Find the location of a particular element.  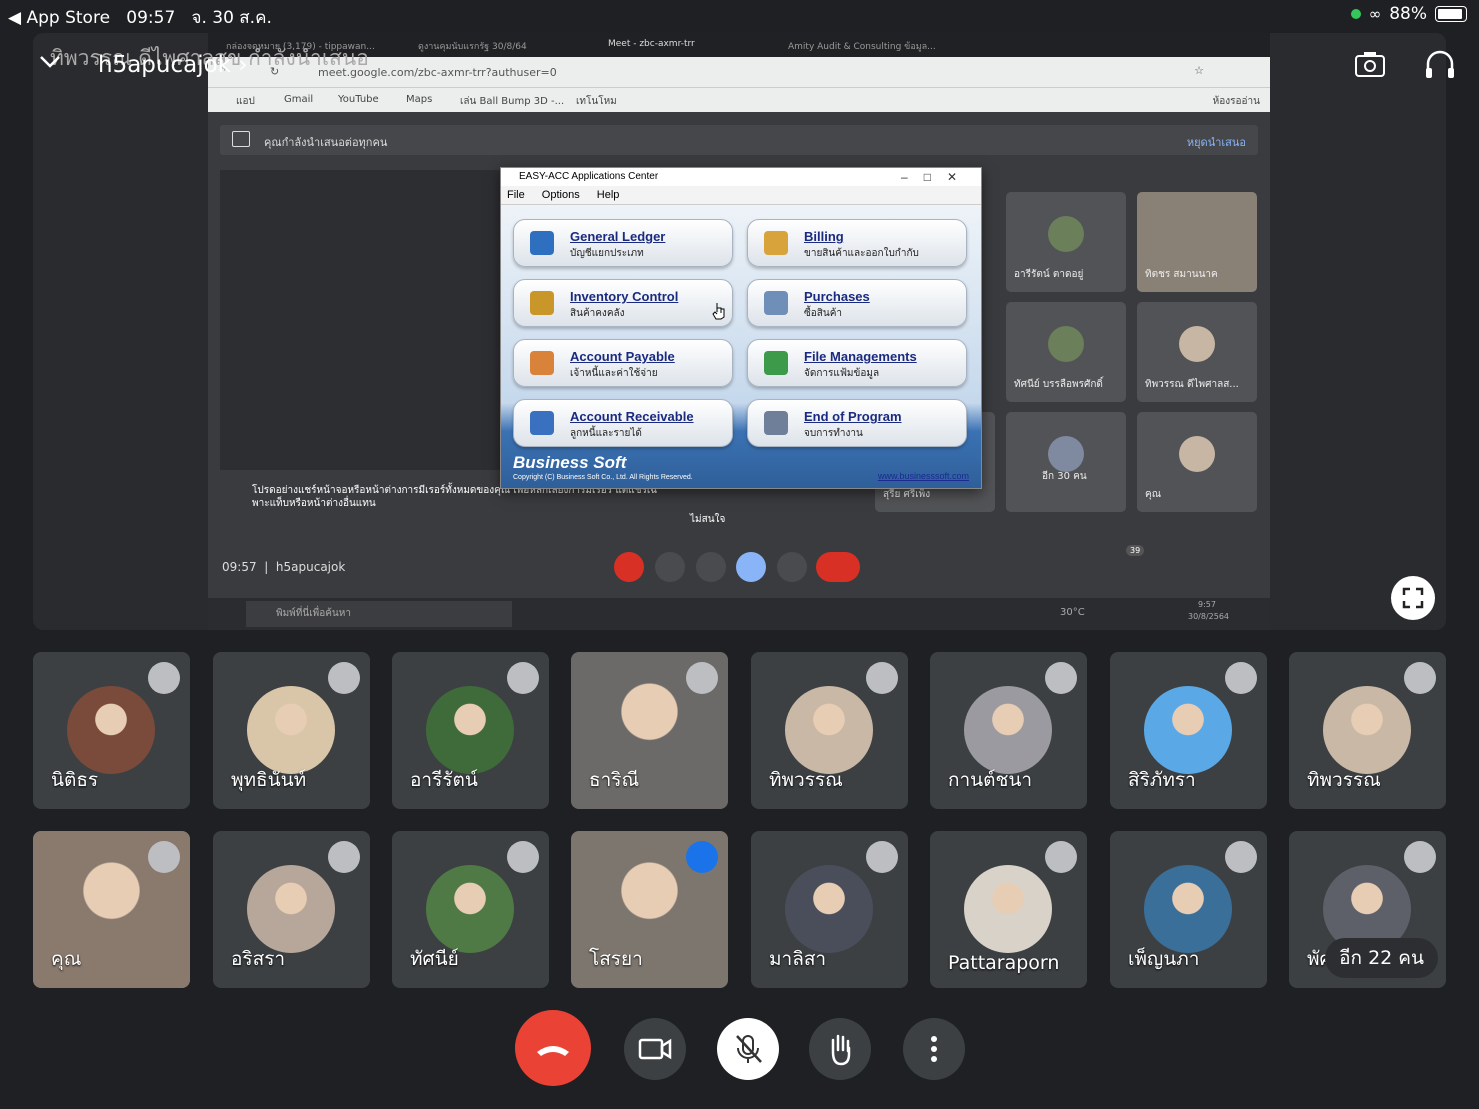

inner-tile-name: ทัศนีย์ บรรลือพรศักดิ์ is located at coordinates (1058, 384).